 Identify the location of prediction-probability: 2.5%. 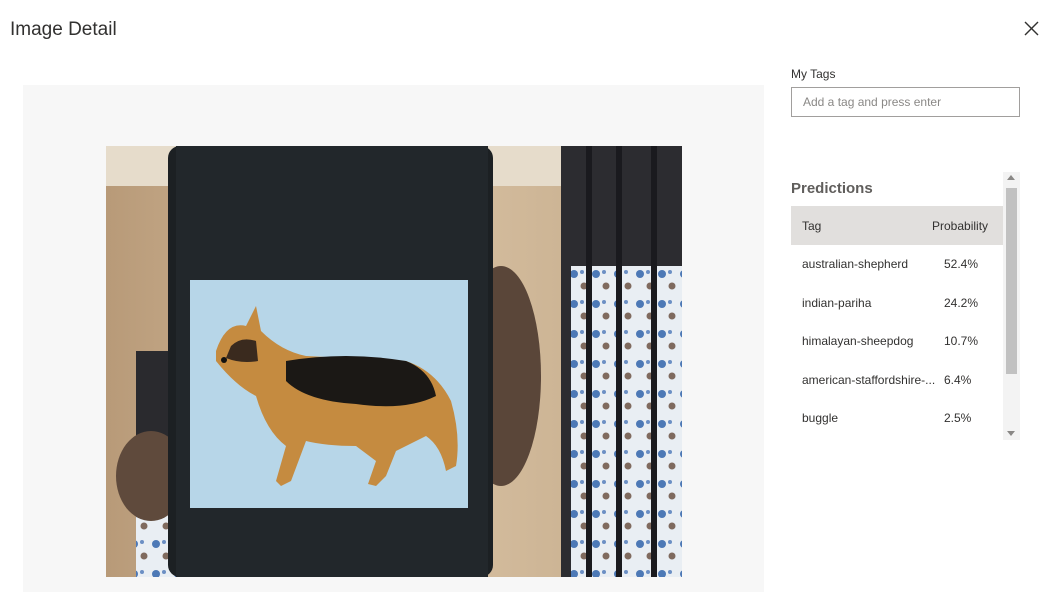
(958, 418).